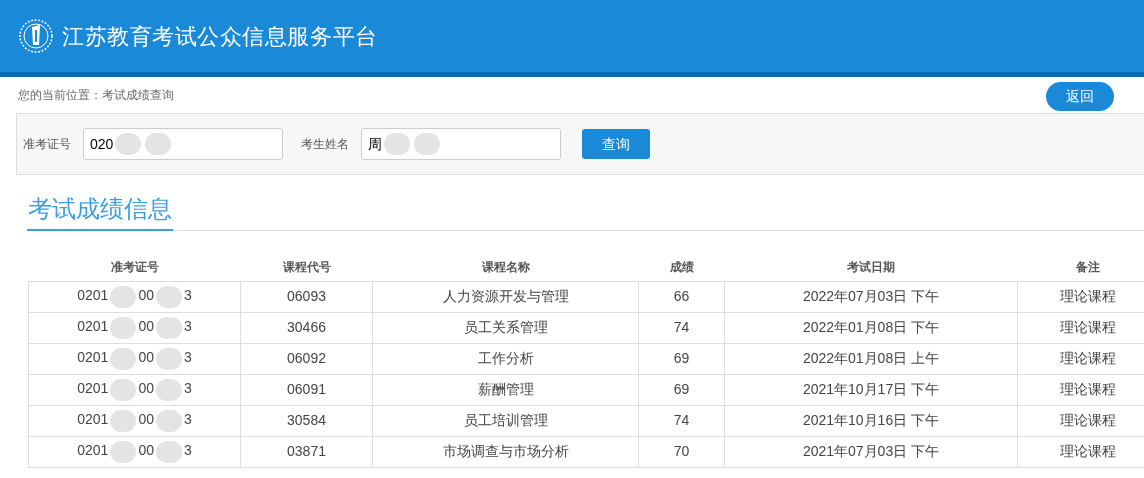  What do you see at coordinates (505, 296) in the screenshot?
I see `table-cell: 人力资源开发与管理` at bounding box center [505, 296].